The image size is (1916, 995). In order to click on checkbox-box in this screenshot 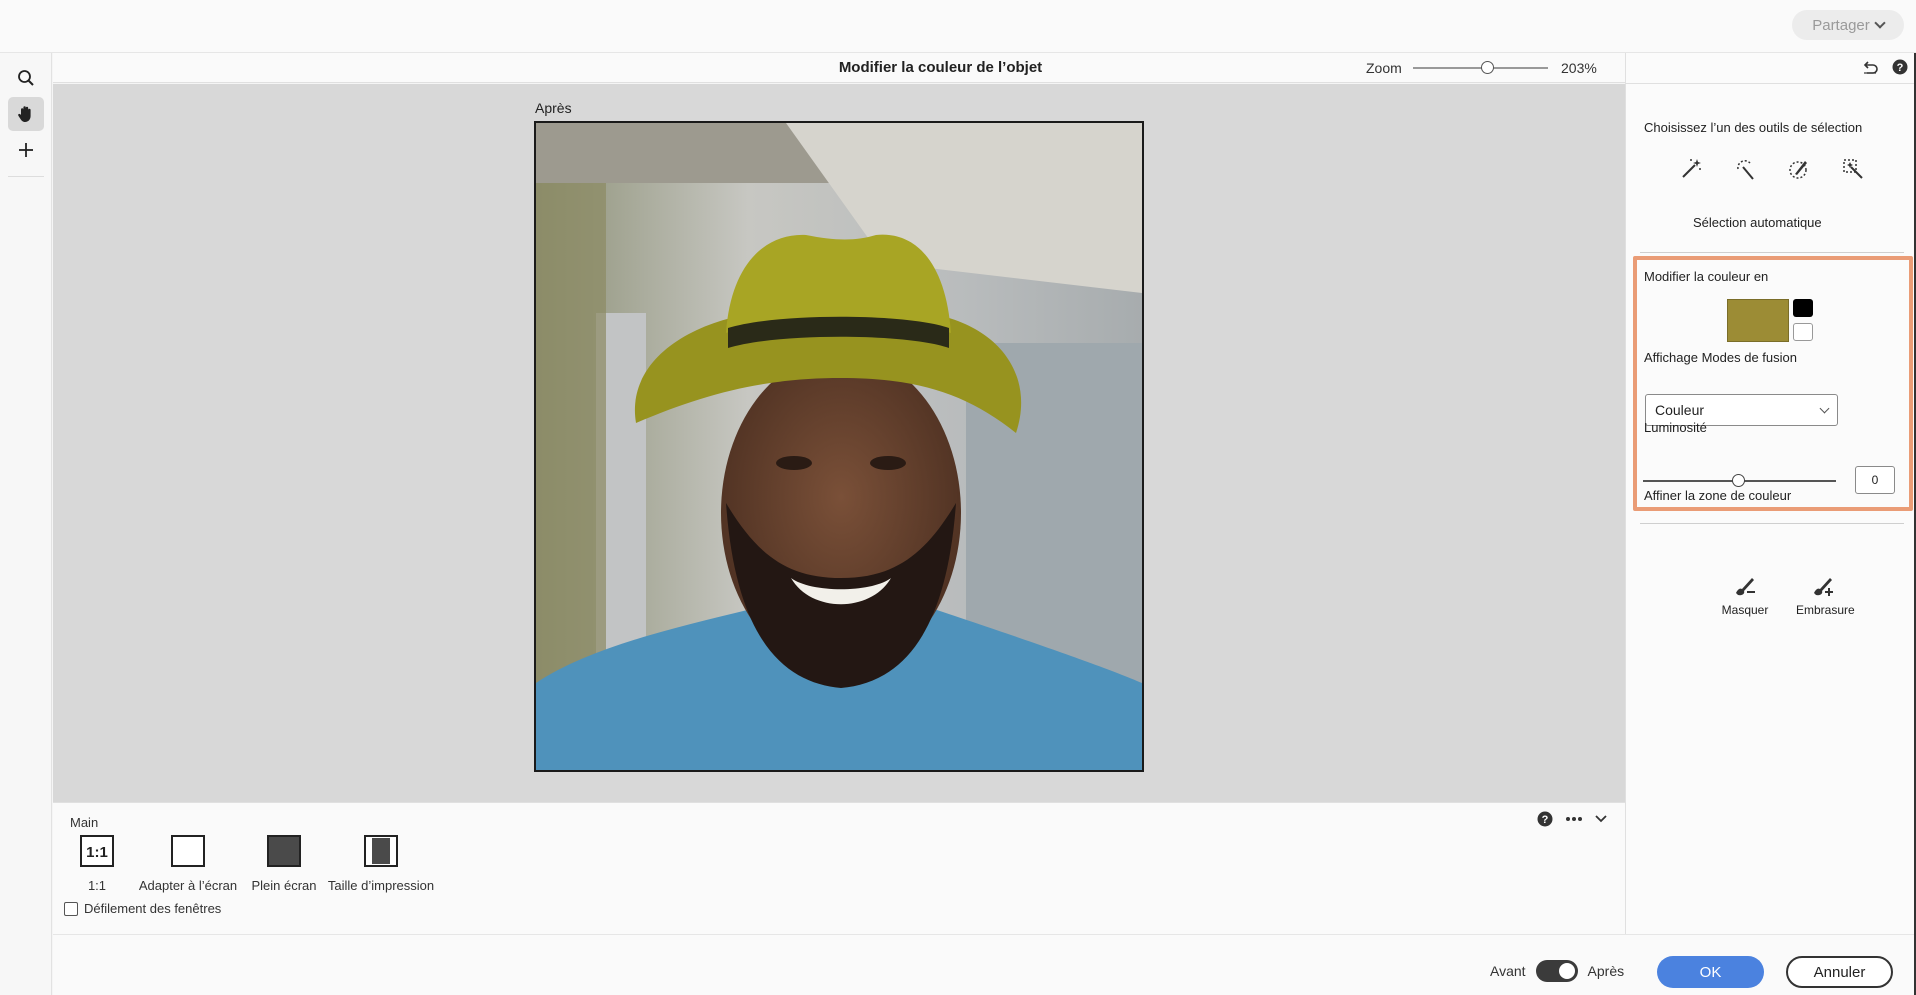, I will do `click(71, 908)`.